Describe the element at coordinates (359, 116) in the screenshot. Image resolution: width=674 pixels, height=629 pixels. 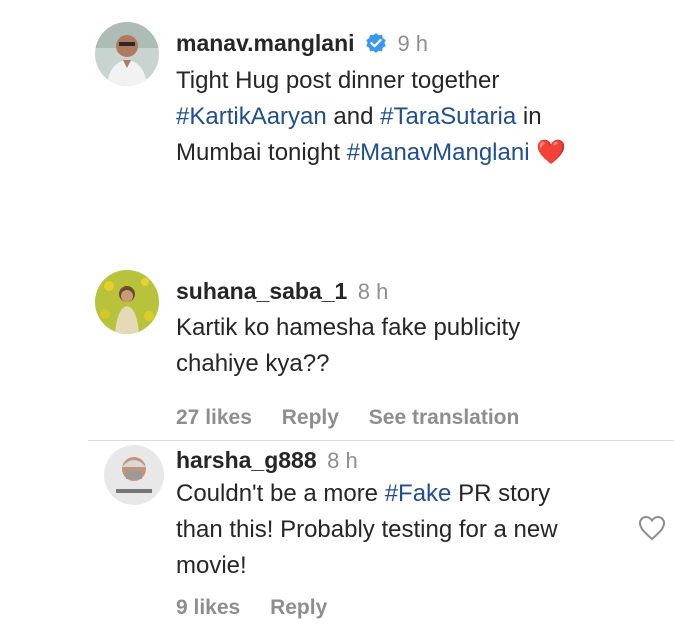
I see `text-line: #KartikAaryan and #TaraSutaria in` at that location.